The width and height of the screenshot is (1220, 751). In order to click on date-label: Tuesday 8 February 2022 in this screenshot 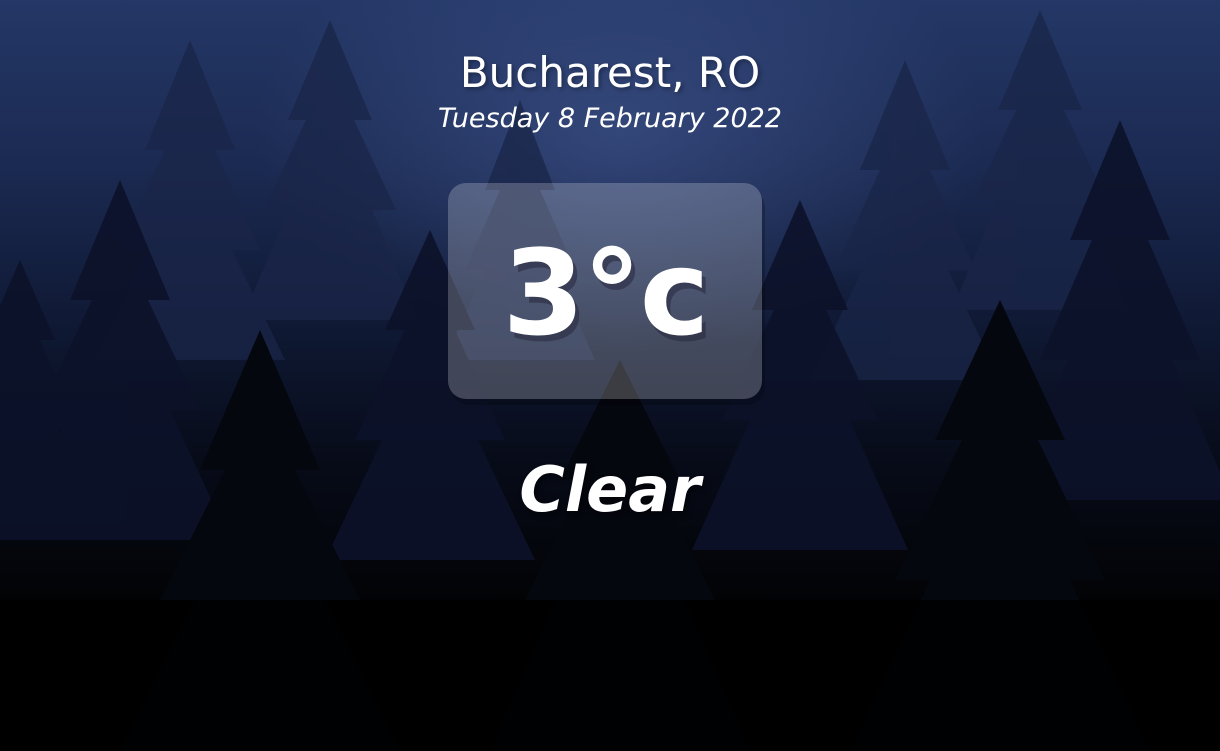, I will do `click(610, 118)`.